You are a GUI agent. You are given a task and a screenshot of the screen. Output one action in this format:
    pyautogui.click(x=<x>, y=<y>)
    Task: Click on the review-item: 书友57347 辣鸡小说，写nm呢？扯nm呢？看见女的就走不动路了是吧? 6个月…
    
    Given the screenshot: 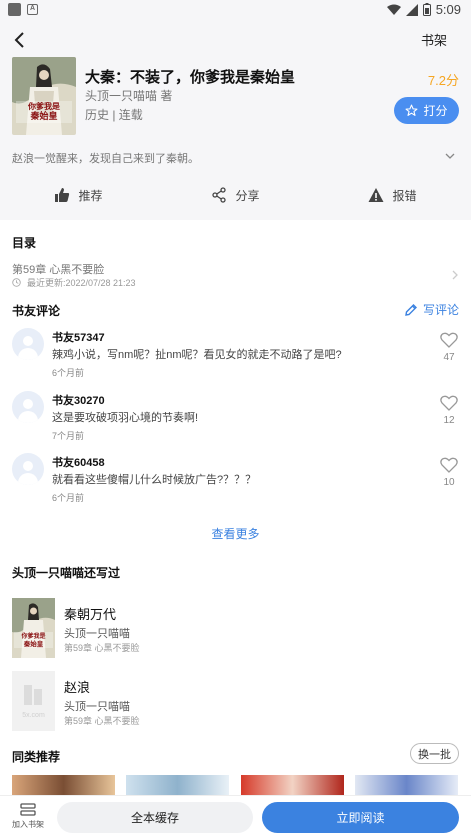 What is the action you would take?
    pyautogui.click(x=235, y=356)
    